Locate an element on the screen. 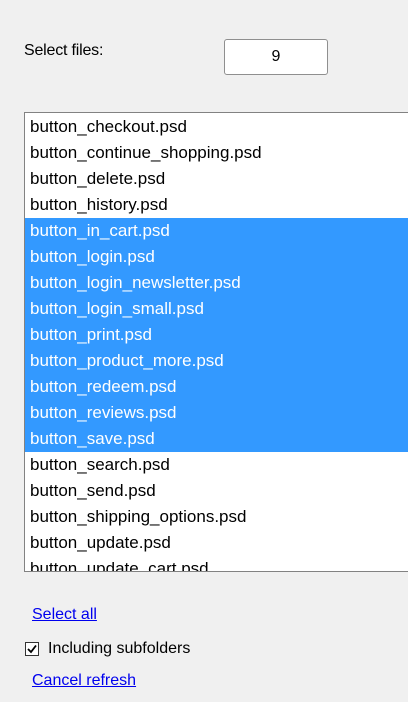 The width and height of the screenshot is (408, 702). including-subfolders-option: Including subfolders is located at coordinates (107, 649).